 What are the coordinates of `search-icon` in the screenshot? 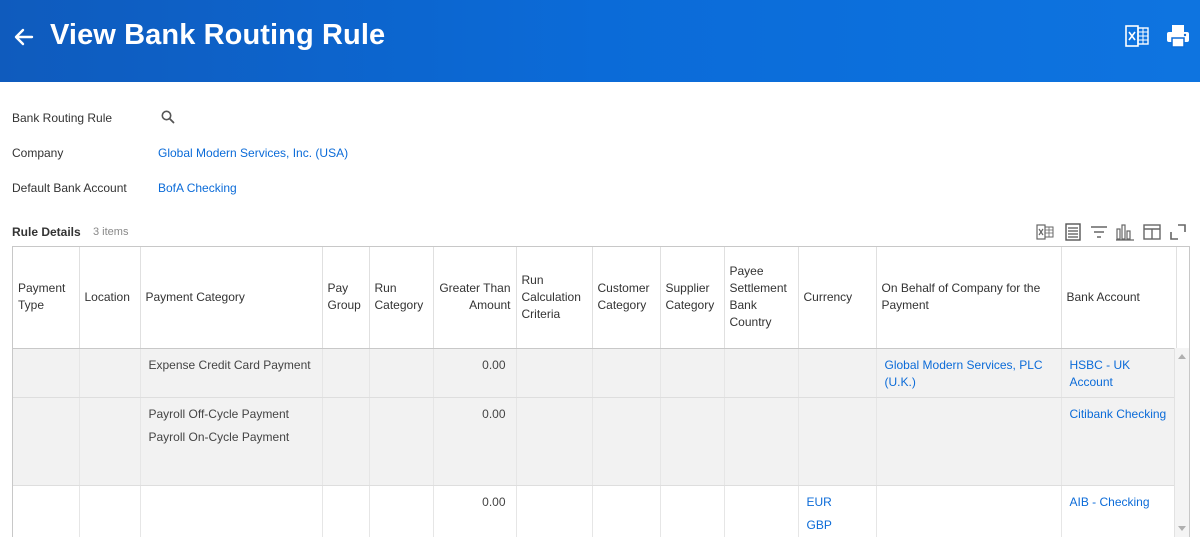 It's located at (168, 117).